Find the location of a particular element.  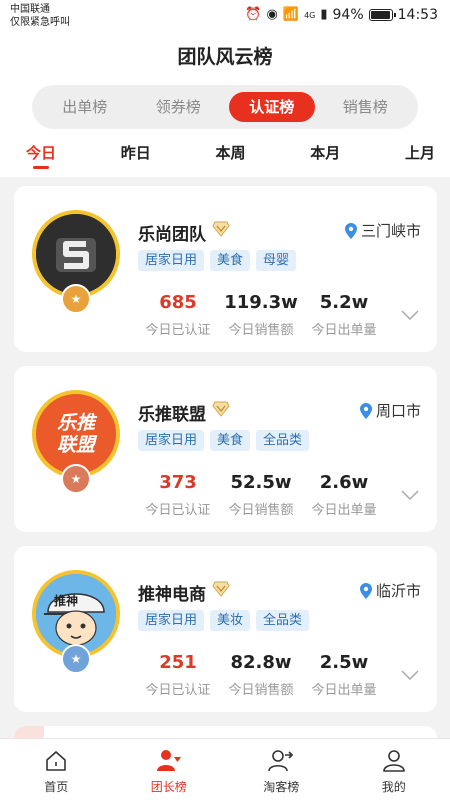

team-location: 临沂市 is located at coordinates (390, 590).